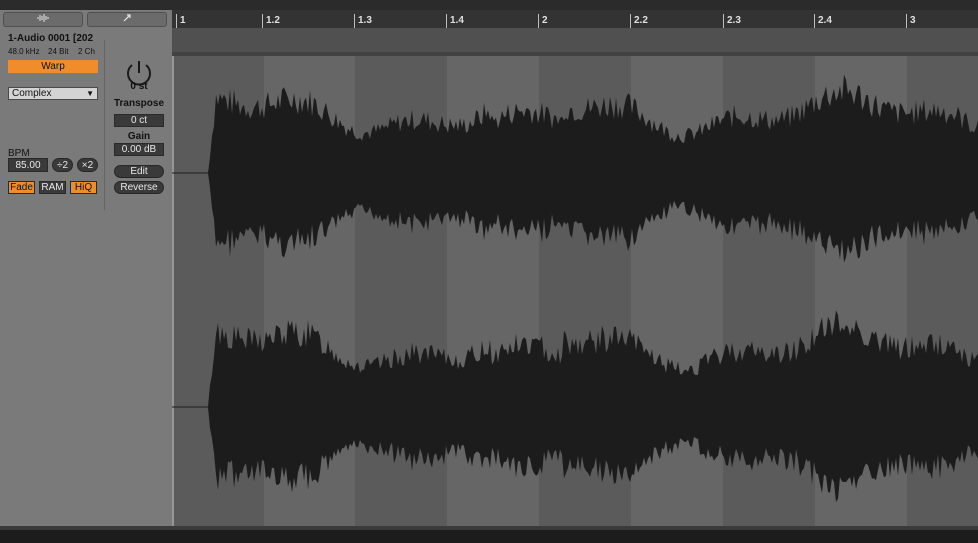 The image size is (978, 543). What do you see at coordinates (489, 534) in the screenshot?
I see `bottom-bar` at bounding box center [489, 534].